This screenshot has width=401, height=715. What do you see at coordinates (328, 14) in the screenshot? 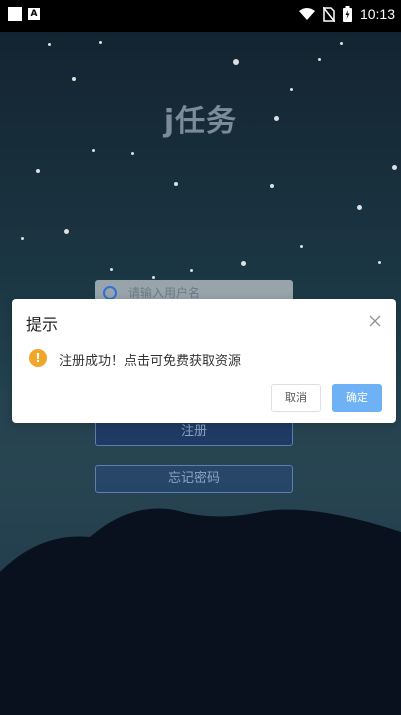
I see `no-sim-icon` at bounding box center [328, 14].